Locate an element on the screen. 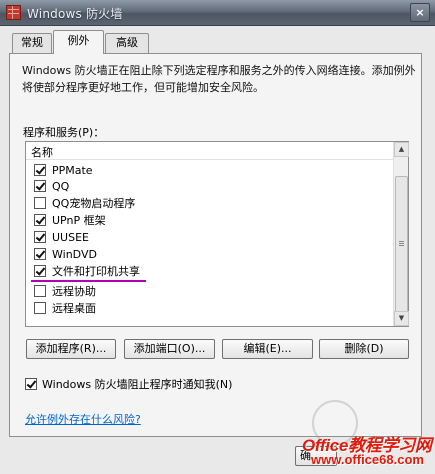  list-item: 文件和打印机共享 is located at coordinates (87, 271).